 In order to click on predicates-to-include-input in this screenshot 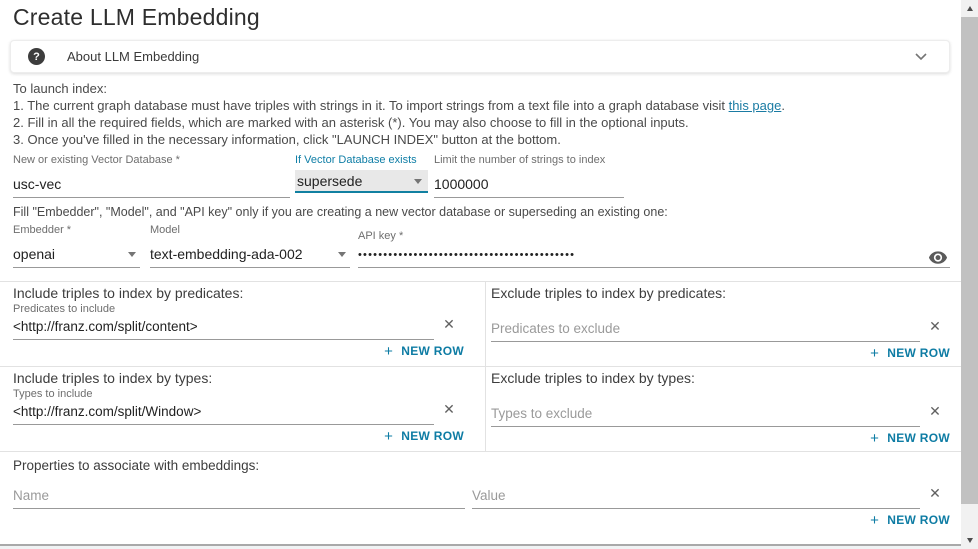, I will do `click(223, 329)`.